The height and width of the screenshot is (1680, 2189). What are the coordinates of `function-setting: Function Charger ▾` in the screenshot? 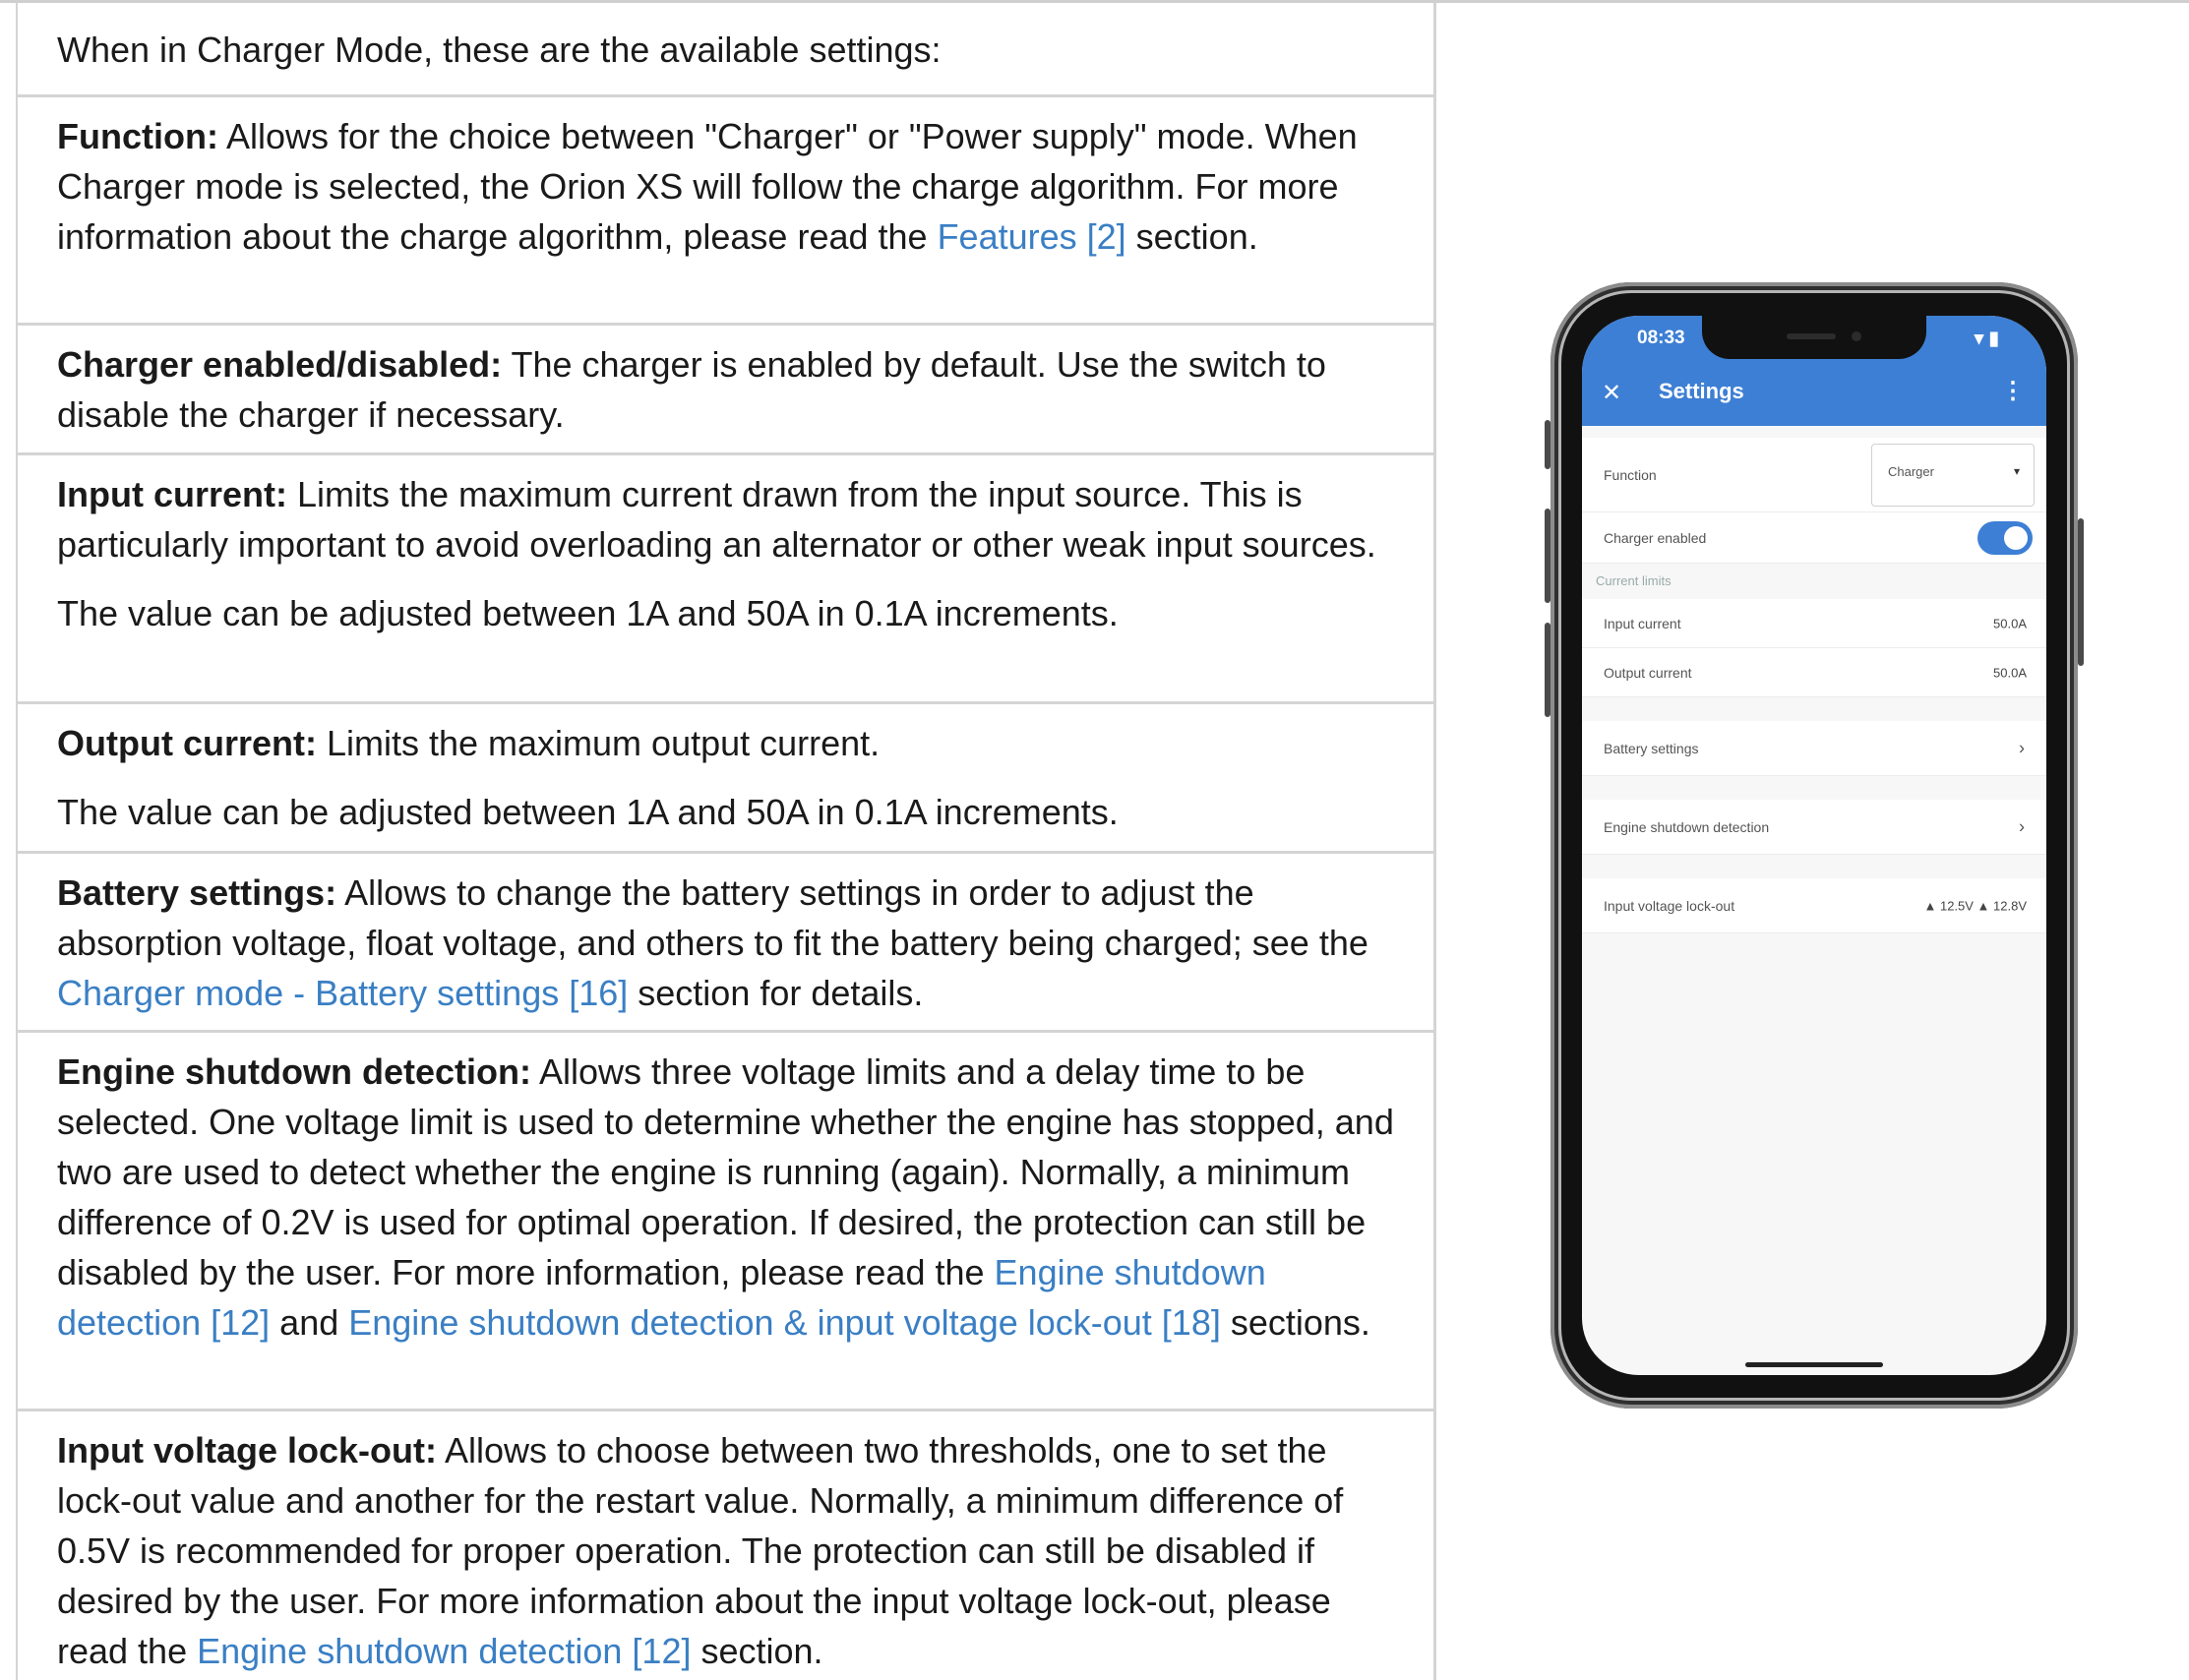 It's located at (1814, 475).